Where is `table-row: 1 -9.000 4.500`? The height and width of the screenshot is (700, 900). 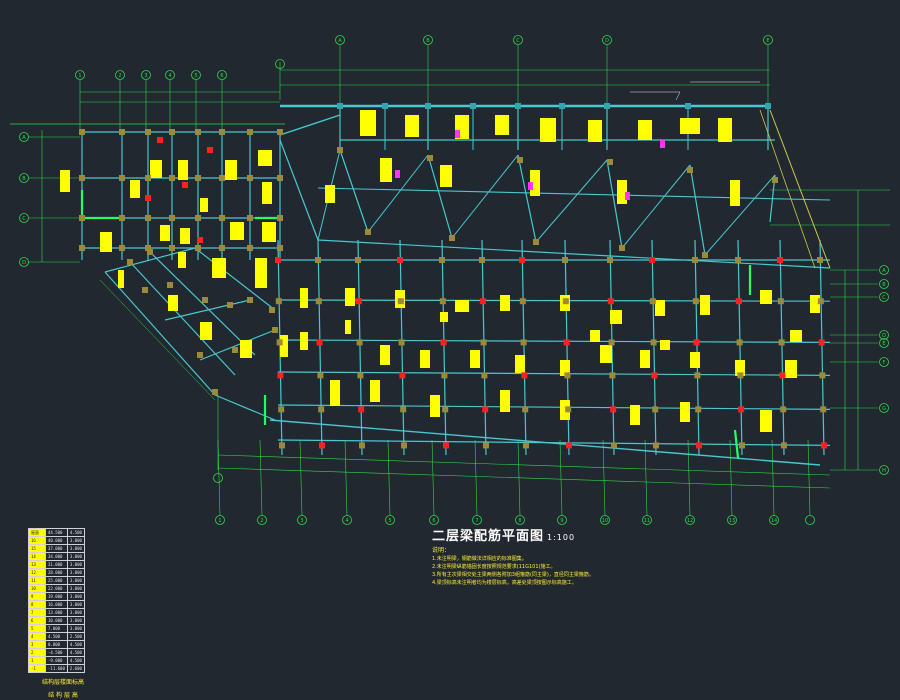 table-row: 1 -9.000 4.500 is located at coordinates (56, 660).